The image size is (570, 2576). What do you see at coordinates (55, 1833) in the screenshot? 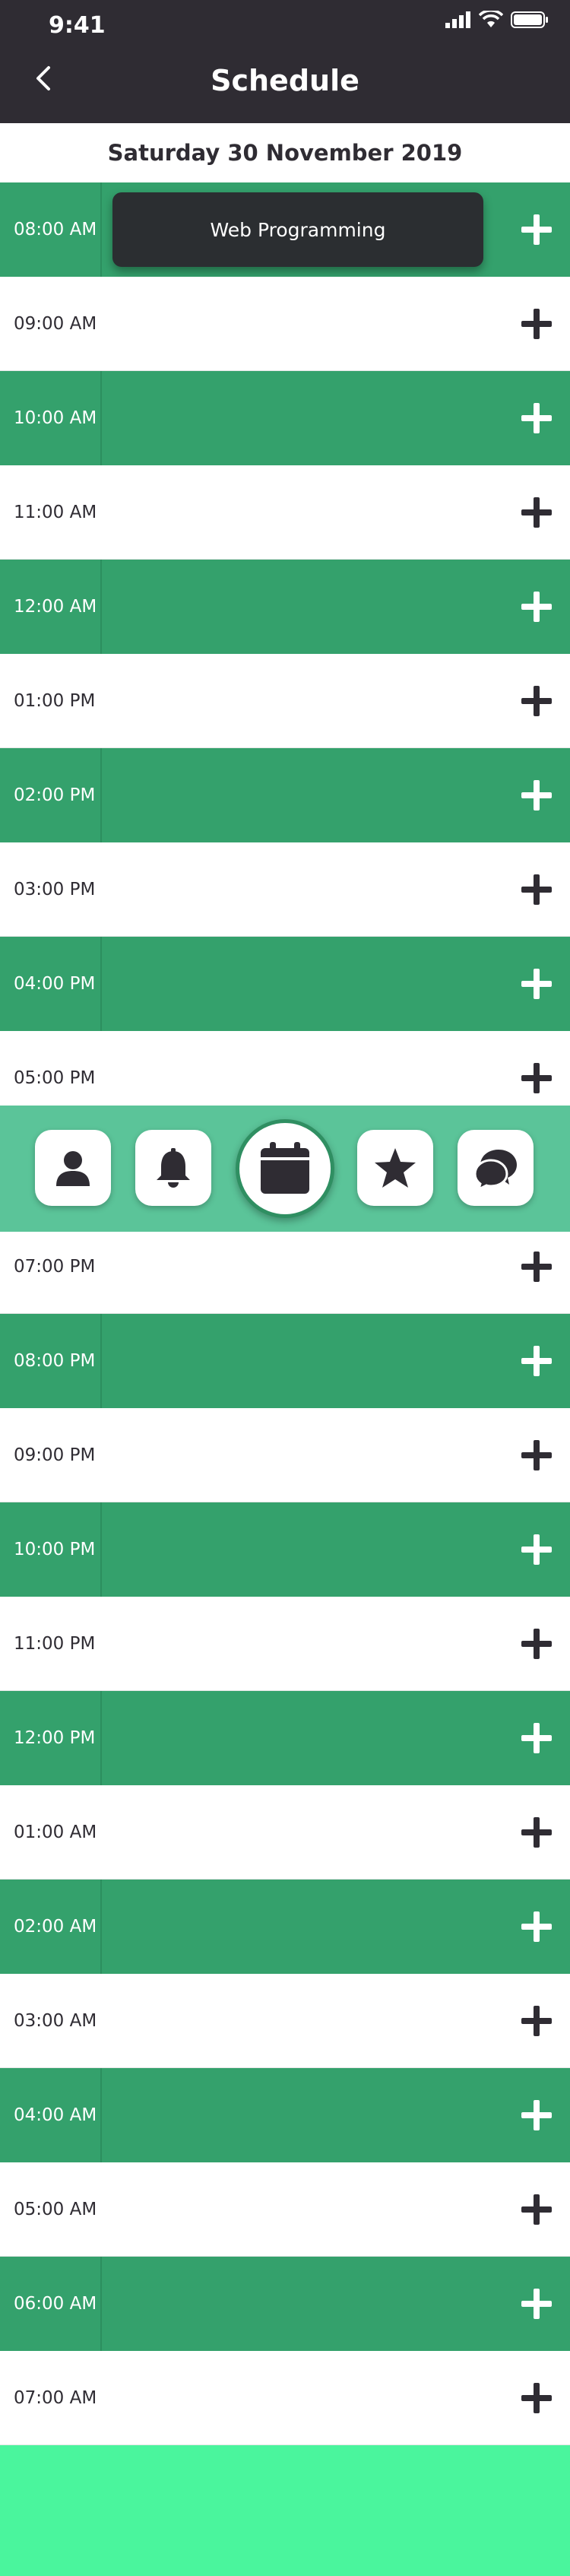
I see `time-label: 01:00 AM` at bounding box center [55, 1833].